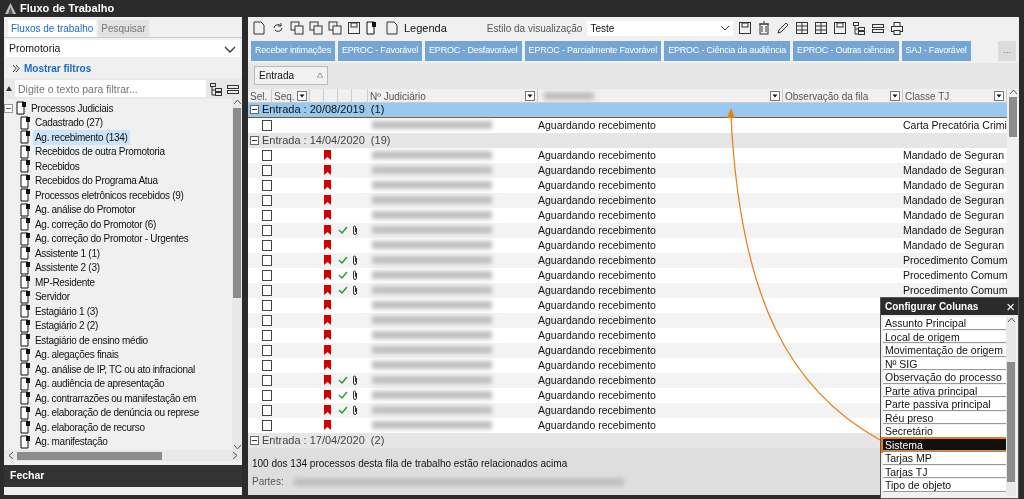 Image resolution: width=1024 pixels, height=499 pixels. What do you see at coordinates (944, 363) in the screenshot?
I see `column-option: Nº SIG` at bounding box center [944, 363].